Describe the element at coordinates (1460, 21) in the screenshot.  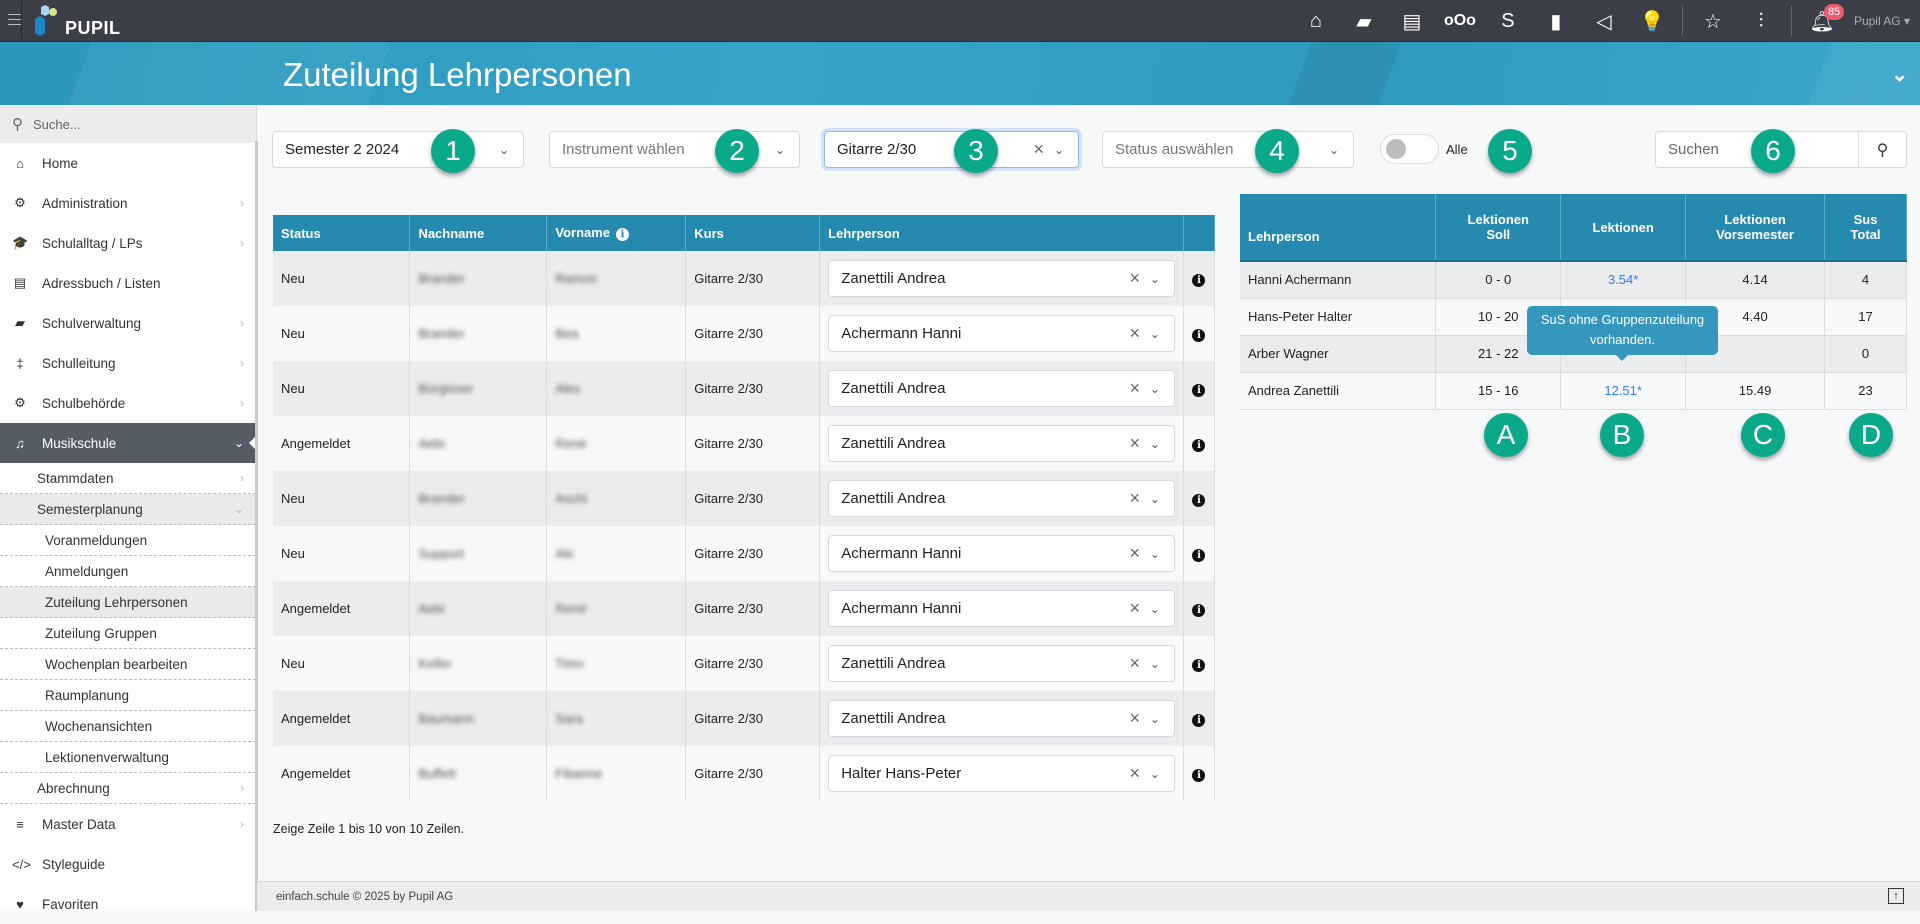
I see `nextcloud-icon: oOo` at that location.